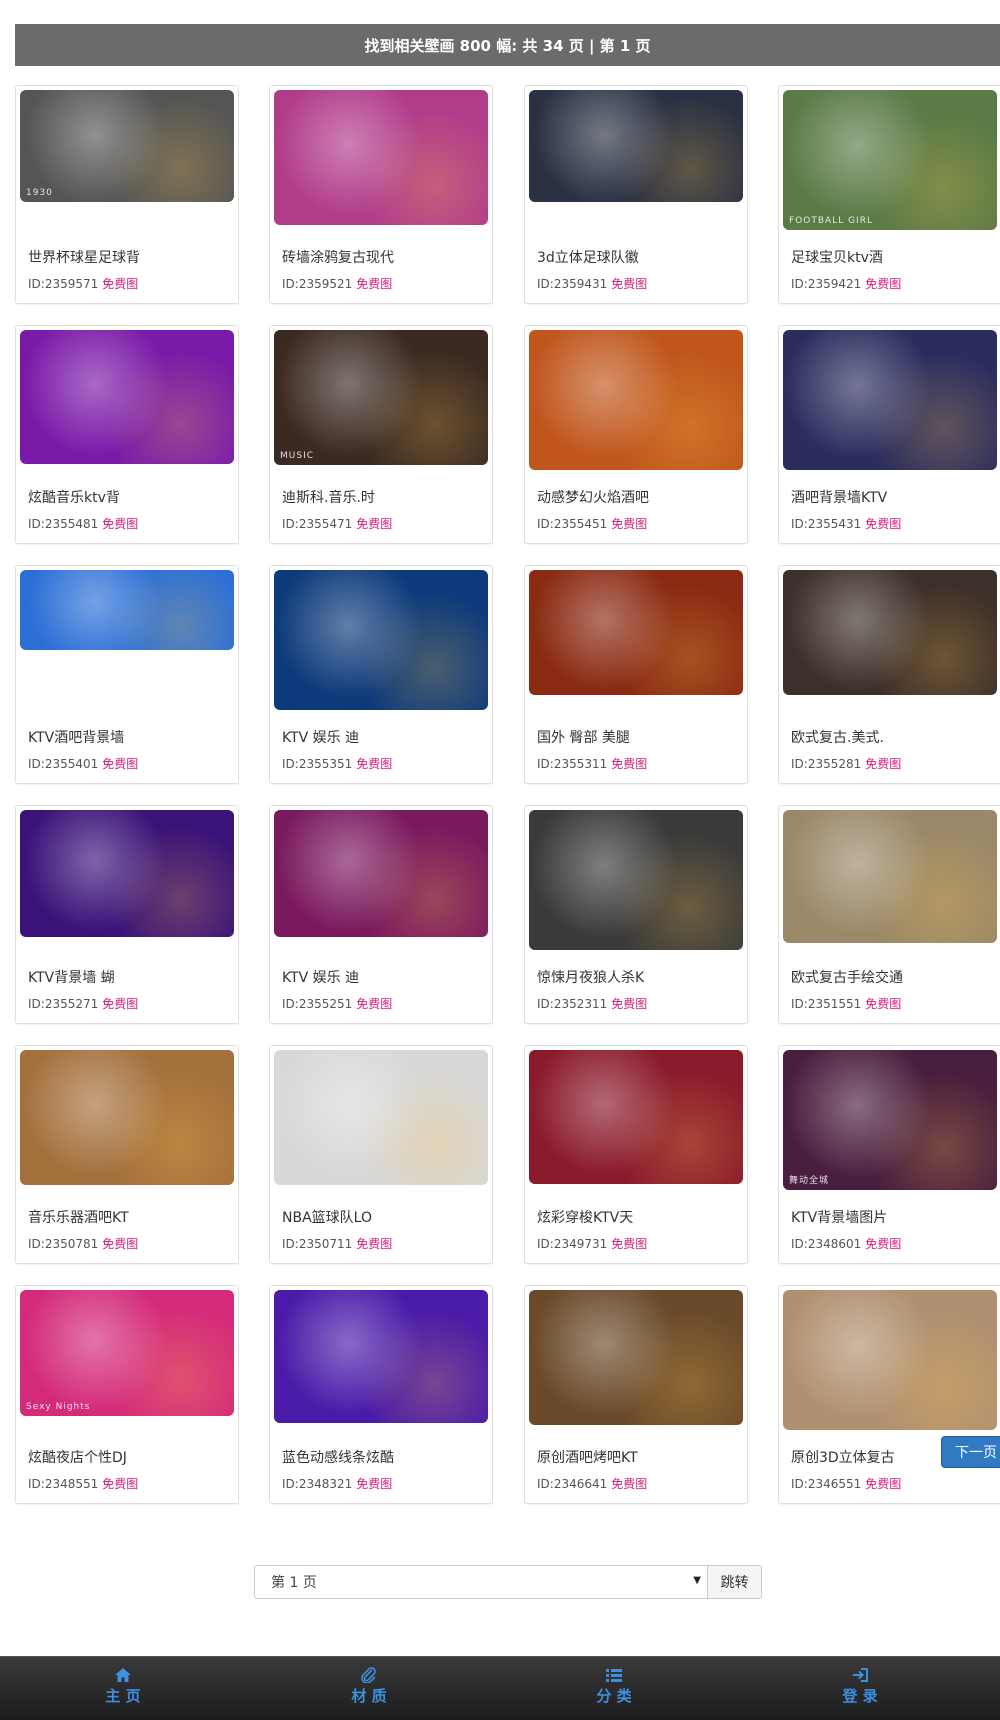  What do you see at coordinates (826, 764) in the screenshot?
I see `wallpaper-id: ID:2355281` at bounding box center [826, 764].